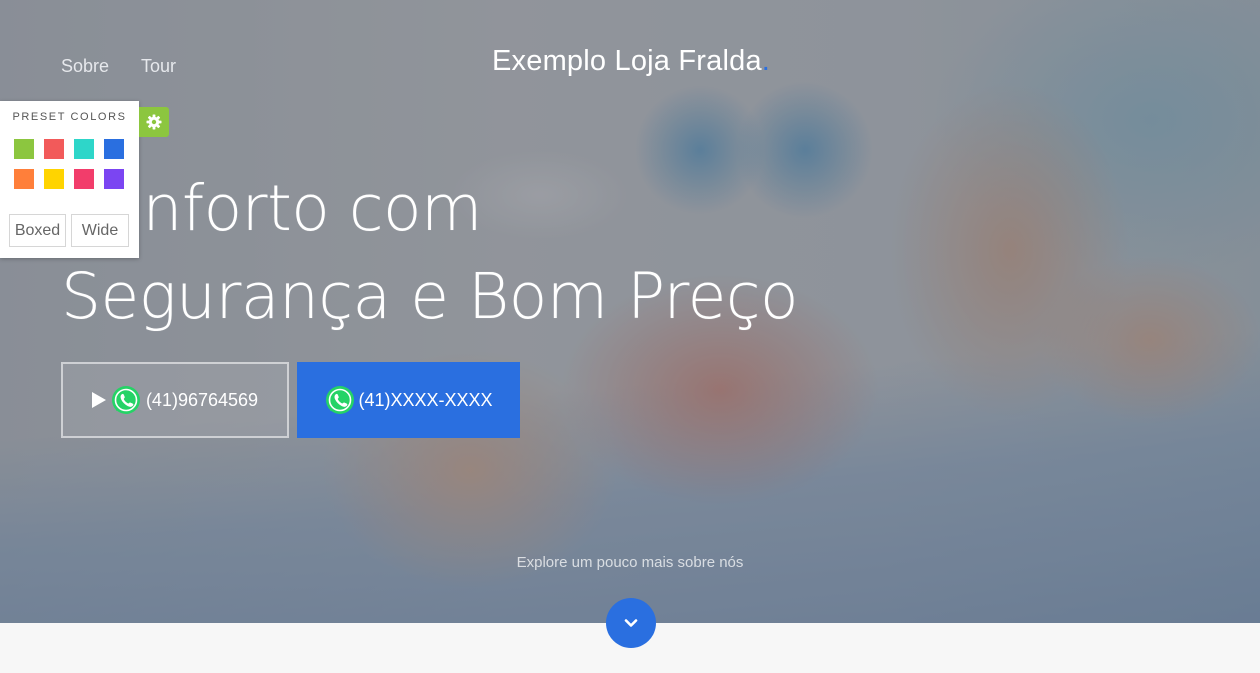 This screenshot has height=673, width=1260. I want to click on gear-icon, so click(154, 122).